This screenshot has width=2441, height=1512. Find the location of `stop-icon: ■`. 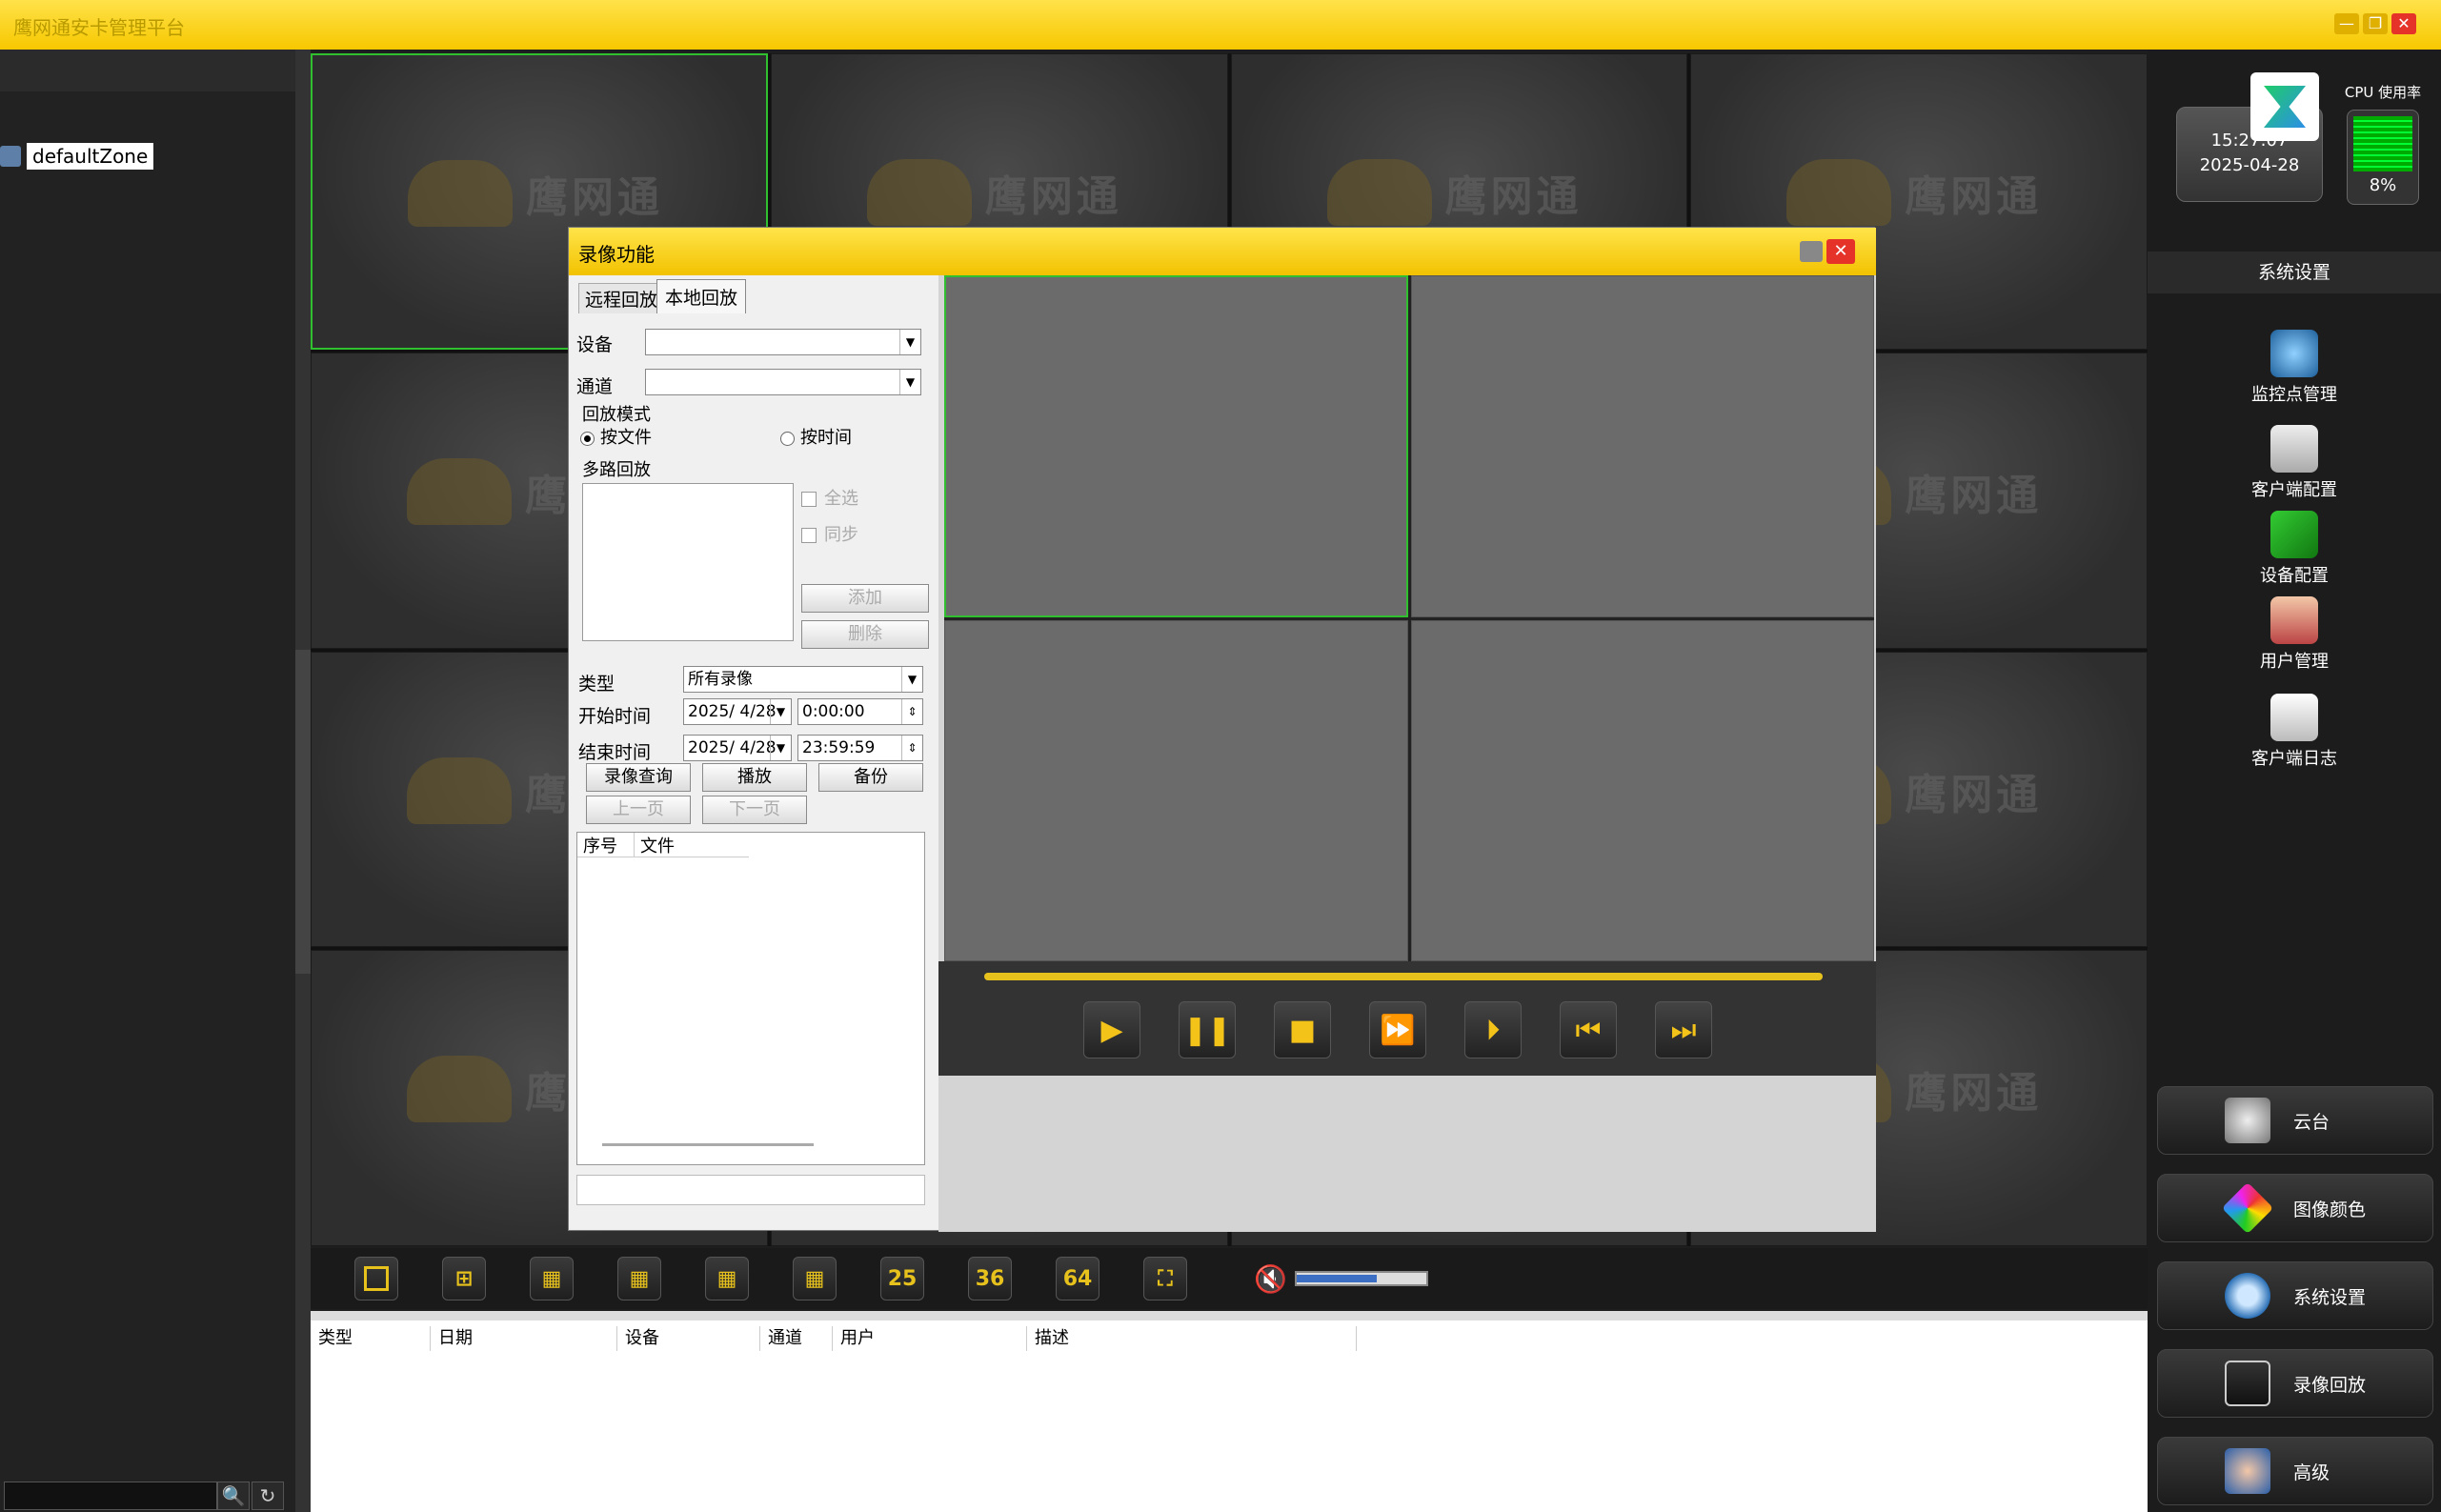

stop-icon: ■ is located at coordinates (1302, 1029).